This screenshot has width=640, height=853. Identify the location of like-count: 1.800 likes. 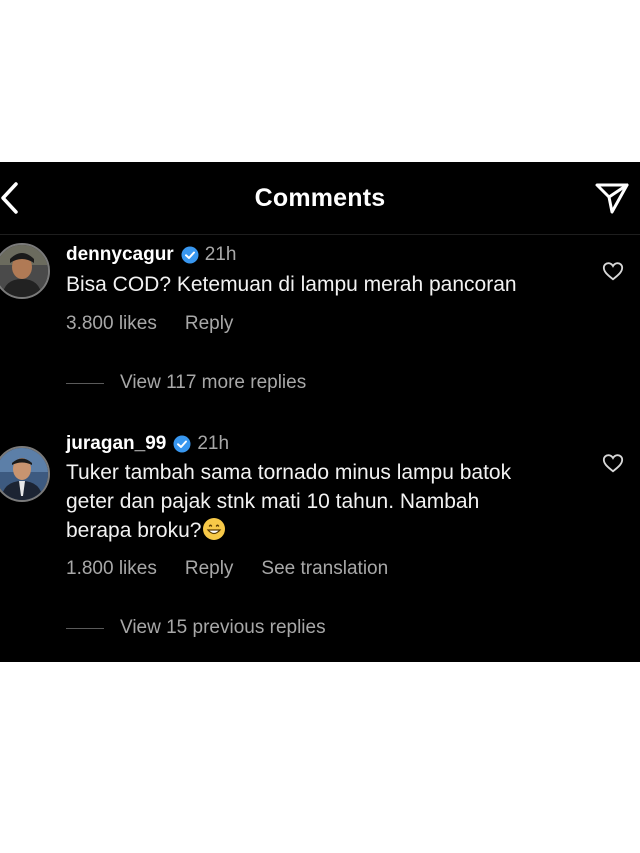
(111, 569).